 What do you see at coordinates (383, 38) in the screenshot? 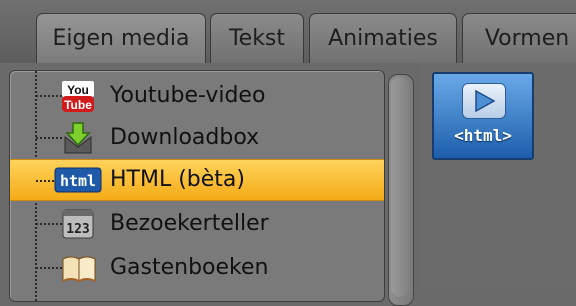
I see `tab-animaties: Animaties` at bounding box center [383, 38].